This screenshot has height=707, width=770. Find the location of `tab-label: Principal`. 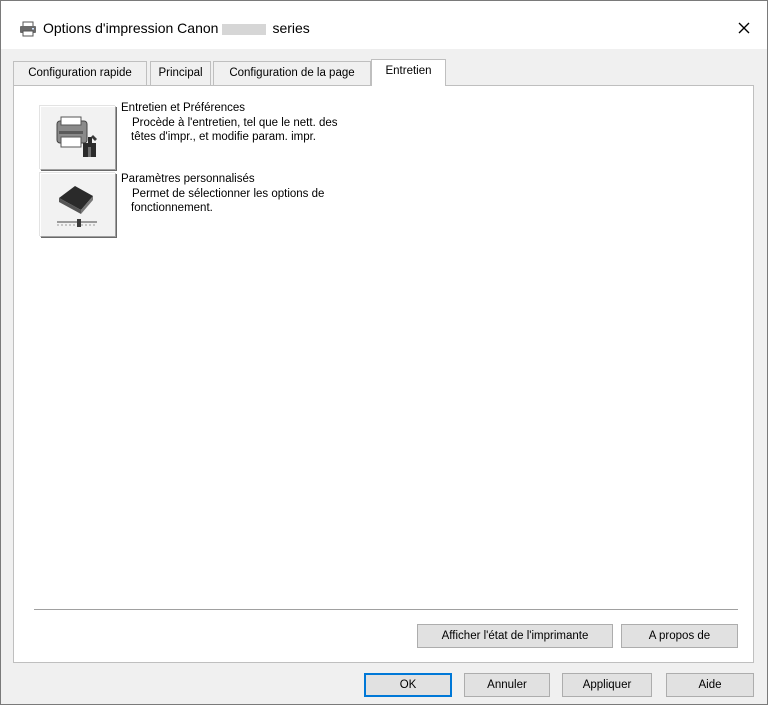

tab-label: Principal is located at coordinates (180, 73).